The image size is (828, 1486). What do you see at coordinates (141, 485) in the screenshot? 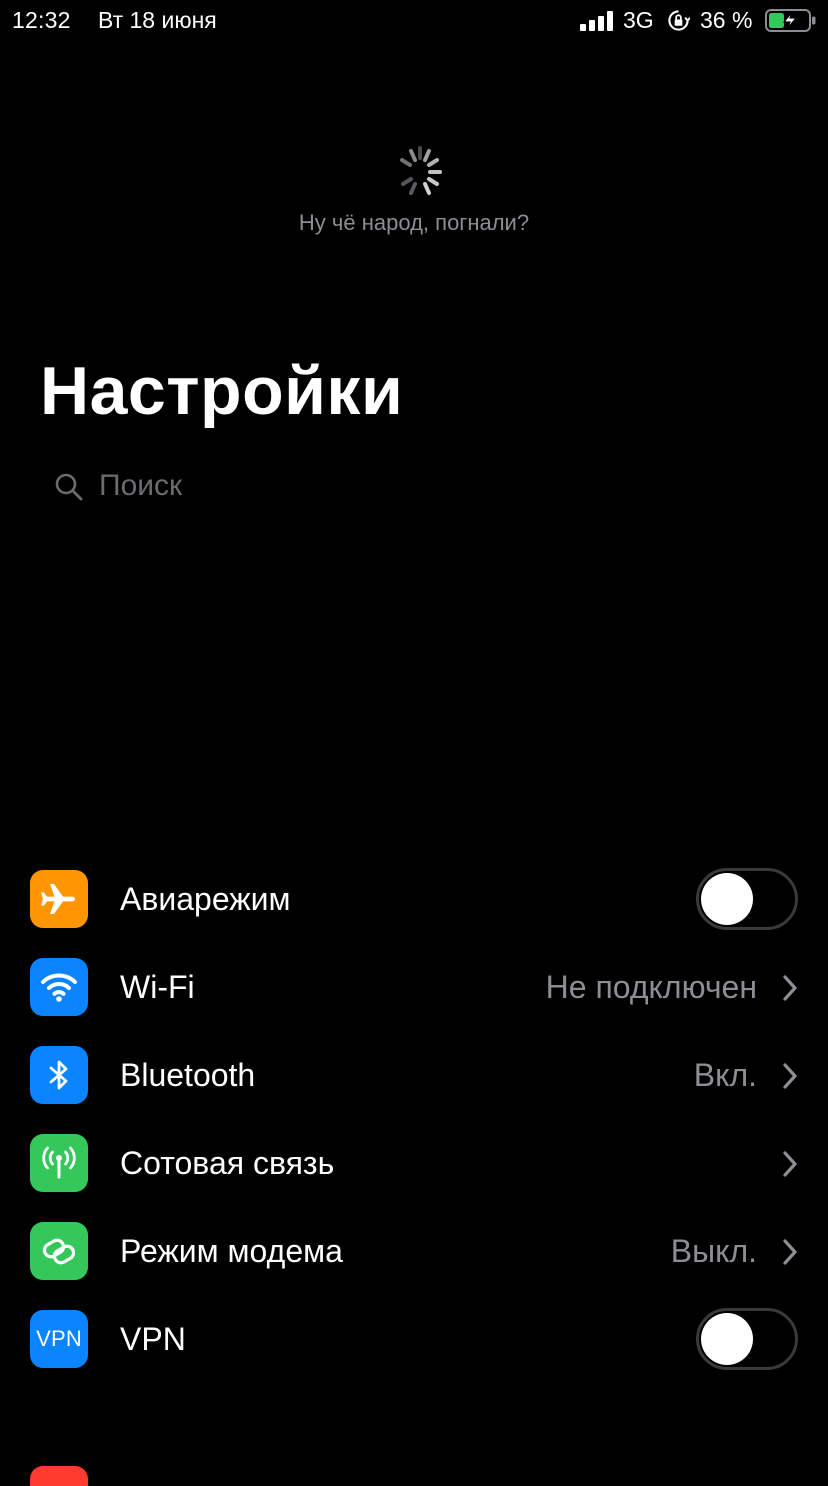
I see `search-placeholder: Поиск` at bounding box center [141, 485].